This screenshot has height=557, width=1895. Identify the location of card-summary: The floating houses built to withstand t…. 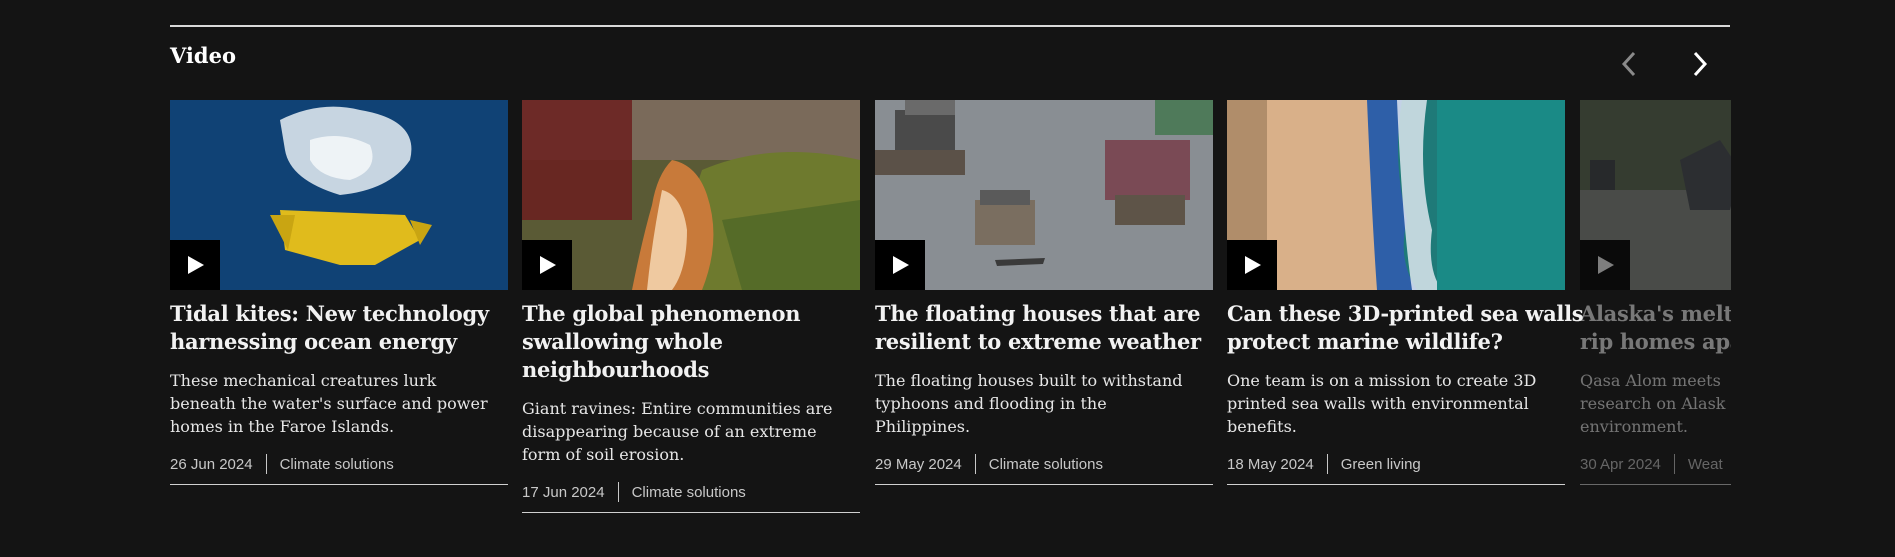
(1044, 403).